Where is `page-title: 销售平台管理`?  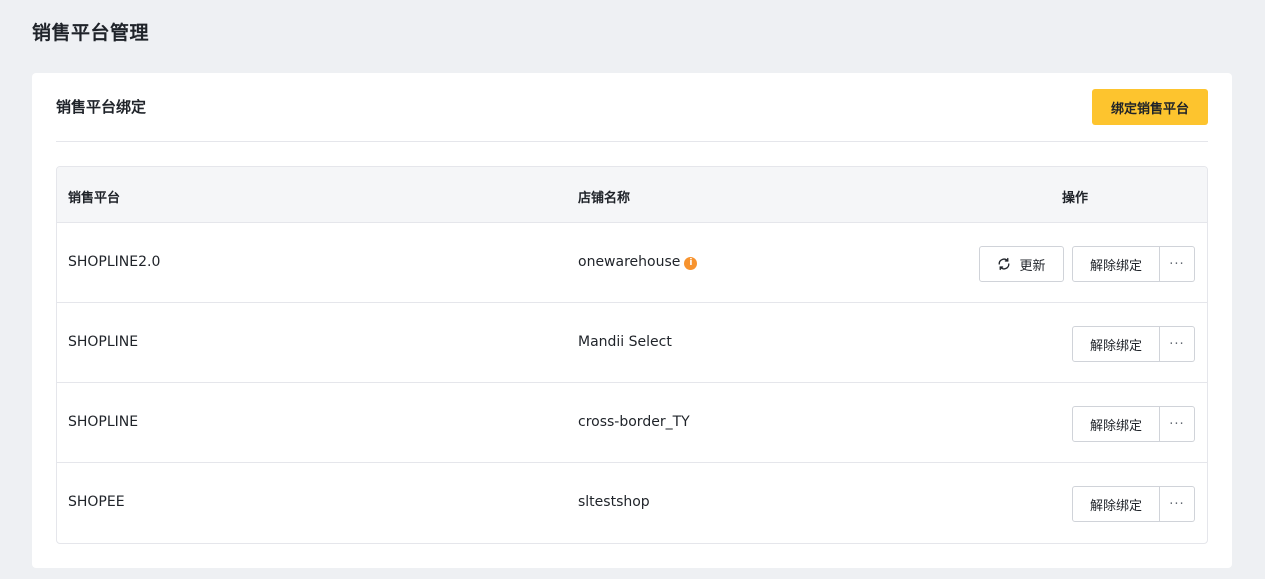
page-title: 销售平台管理 is located at coordinates (91, 33).